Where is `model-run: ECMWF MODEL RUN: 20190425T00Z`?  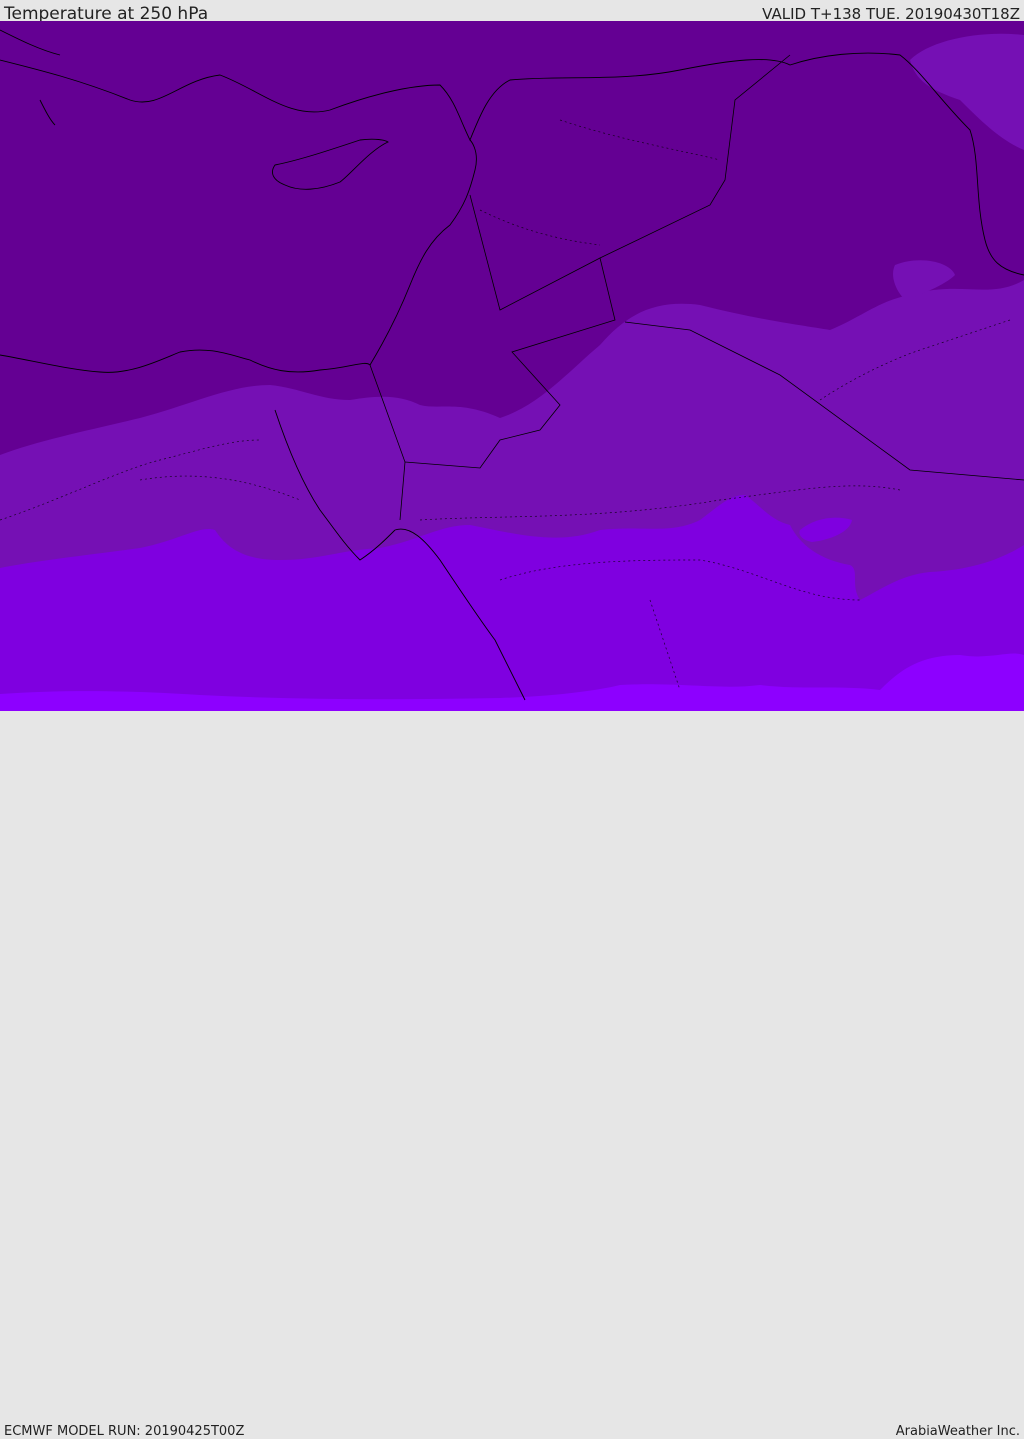 model-run: ECMWF MODEL RUN: 20190425T00Z is located at coordinates (124, 1431).